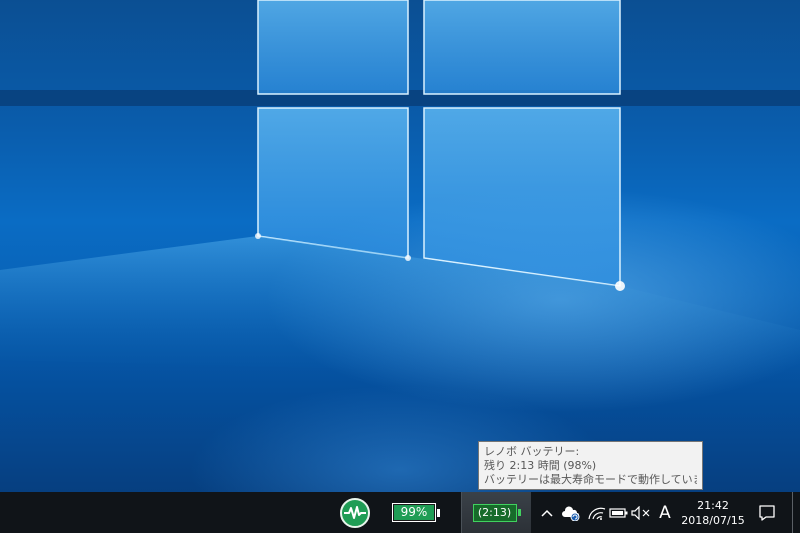  Describe the element at coordinates (665, 512) in the screenshot. I see `ime-mode-indicator: A` at that location.